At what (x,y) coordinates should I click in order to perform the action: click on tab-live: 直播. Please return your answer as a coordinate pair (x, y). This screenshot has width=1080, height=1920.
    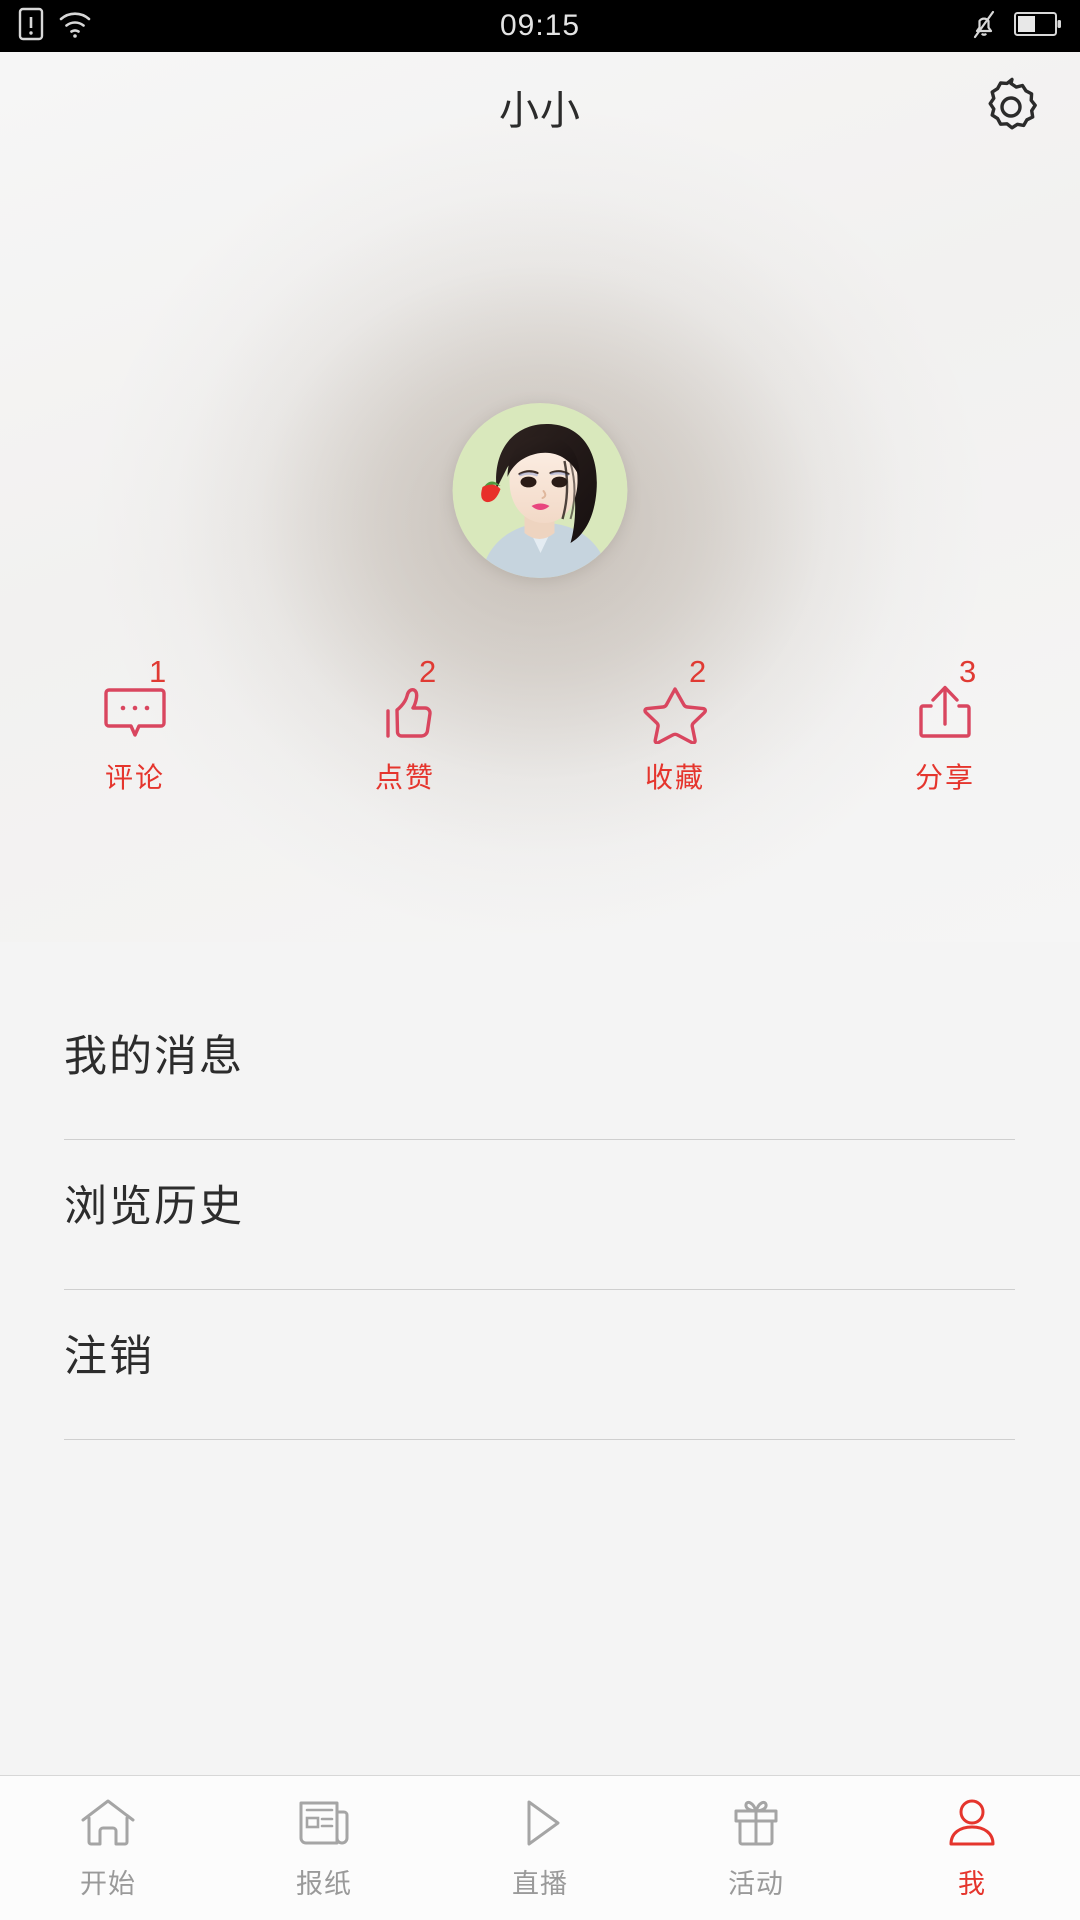
    Looking at the image, I should click on (540, 1848).